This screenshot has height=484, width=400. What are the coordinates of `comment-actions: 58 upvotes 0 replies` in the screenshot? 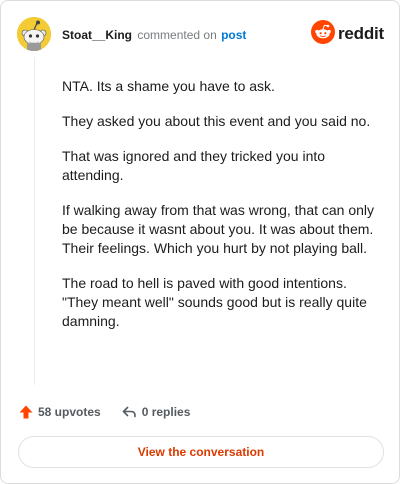 It's located at (104, 412).